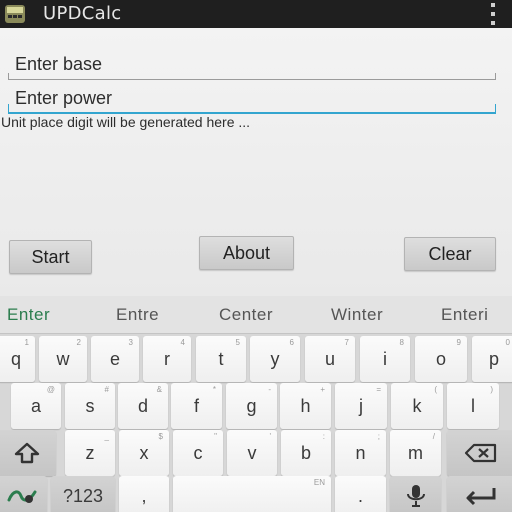  What do you see at coordinates (246, 253) in the screenshot?
I see `about-button: About` at bounding box center [246, 253].